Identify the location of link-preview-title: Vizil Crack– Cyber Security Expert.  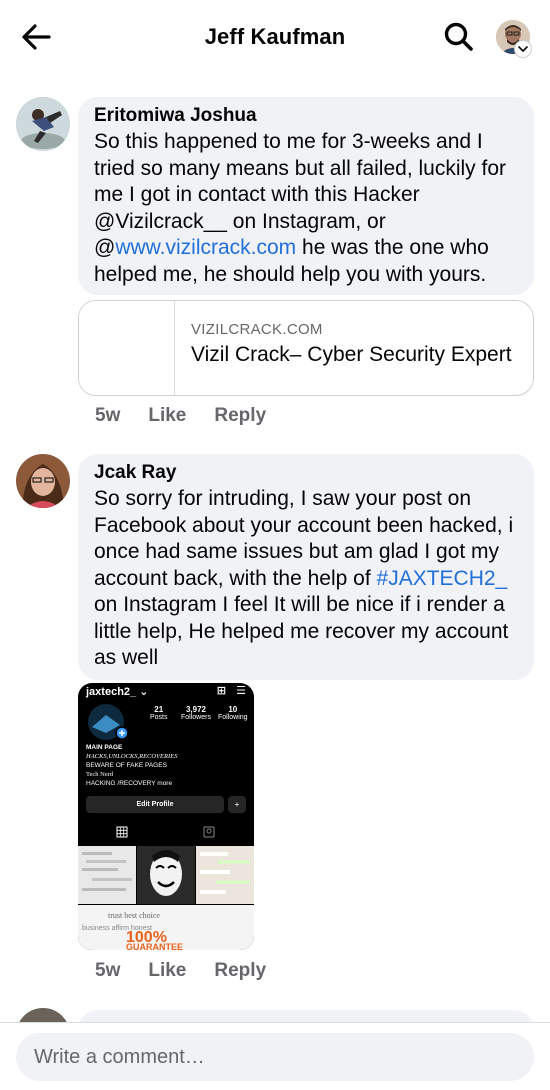
(351, 354).